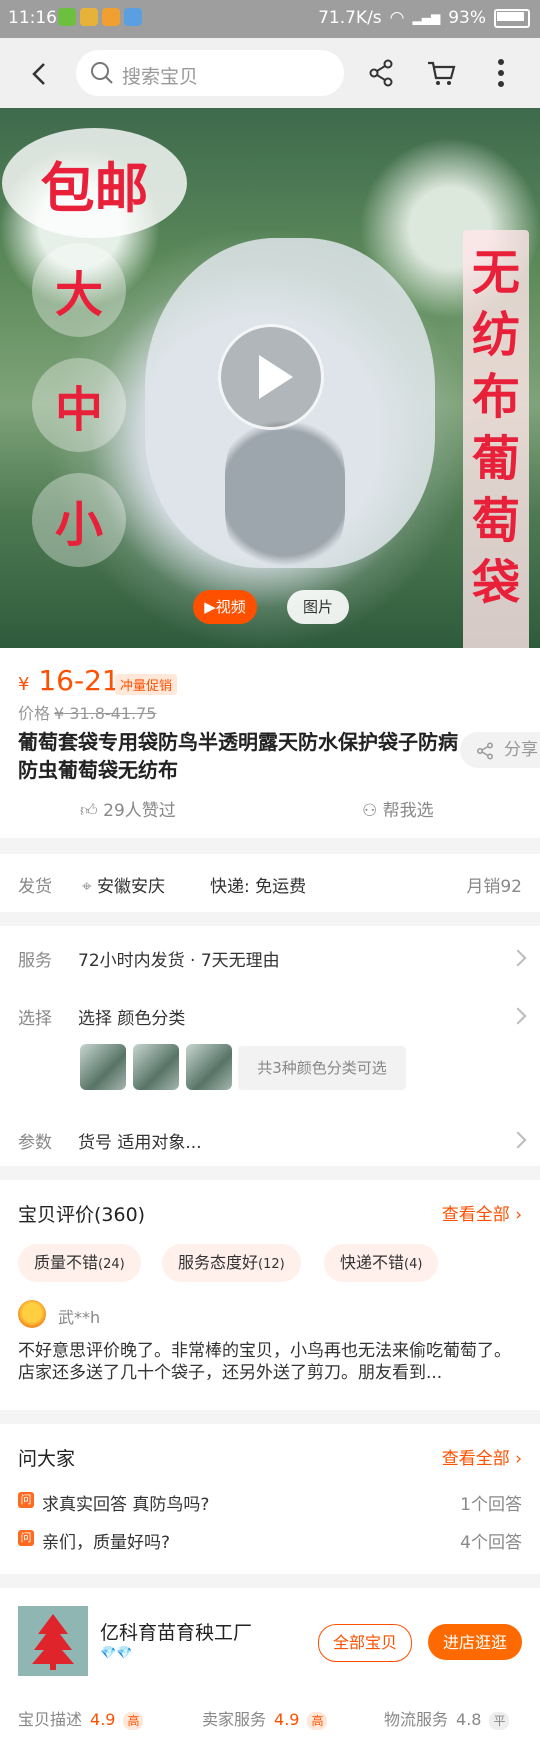 The image size is (540, 1759). I want to click on service-label: 服务, so click(35, 961).